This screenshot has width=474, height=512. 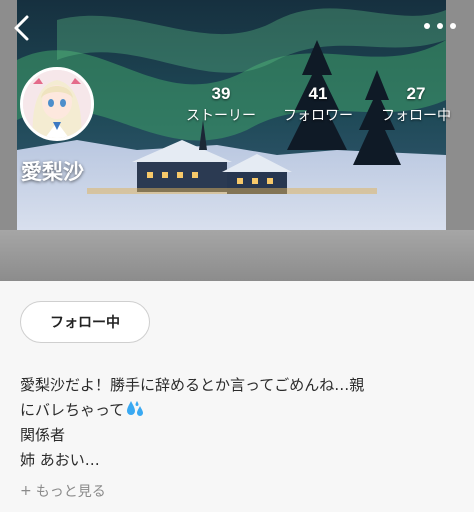 I want to click on cover-board, so click(x=237, y=255).